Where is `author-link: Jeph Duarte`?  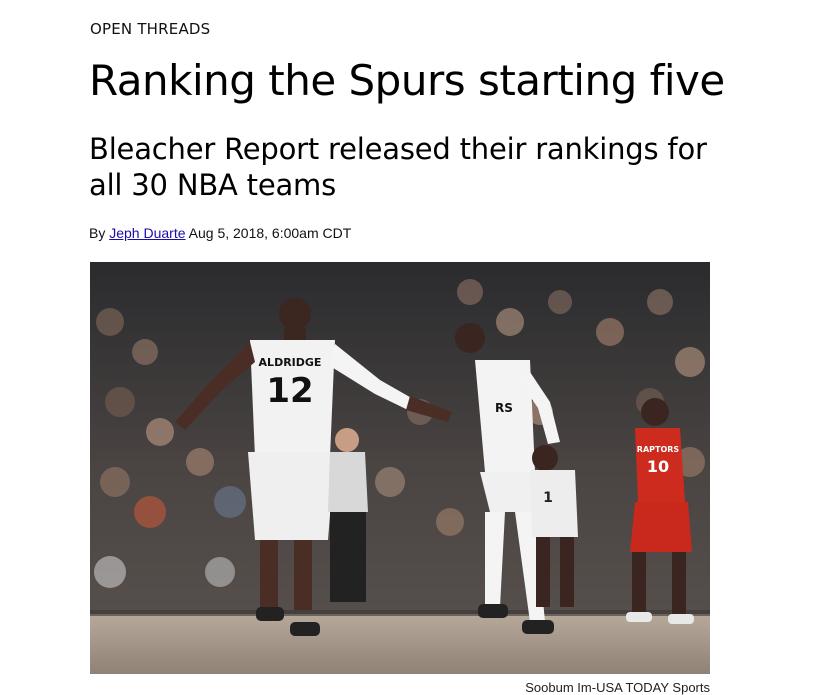 author-link: Jeph Duarte is located at coordinates (147, 233).